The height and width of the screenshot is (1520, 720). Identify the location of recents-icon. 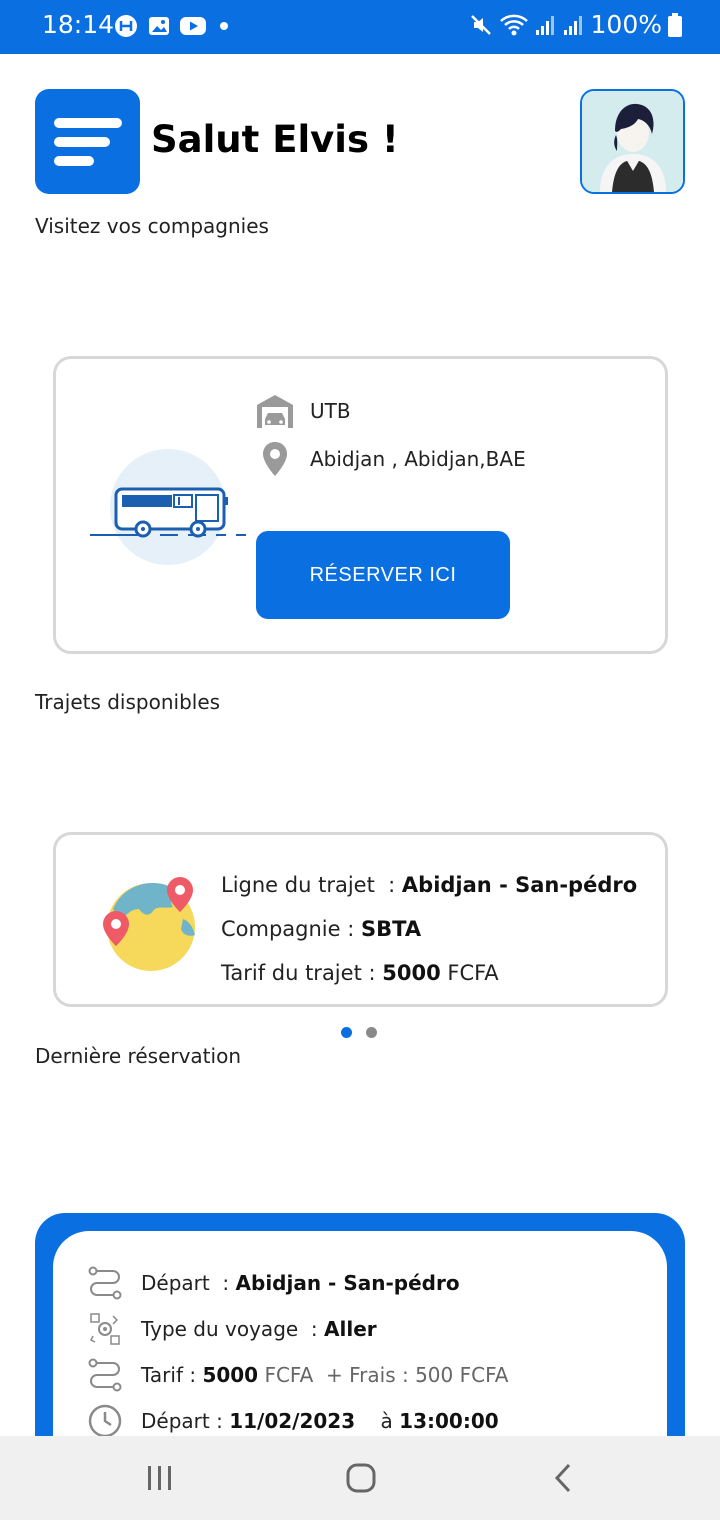
(159, 1478).